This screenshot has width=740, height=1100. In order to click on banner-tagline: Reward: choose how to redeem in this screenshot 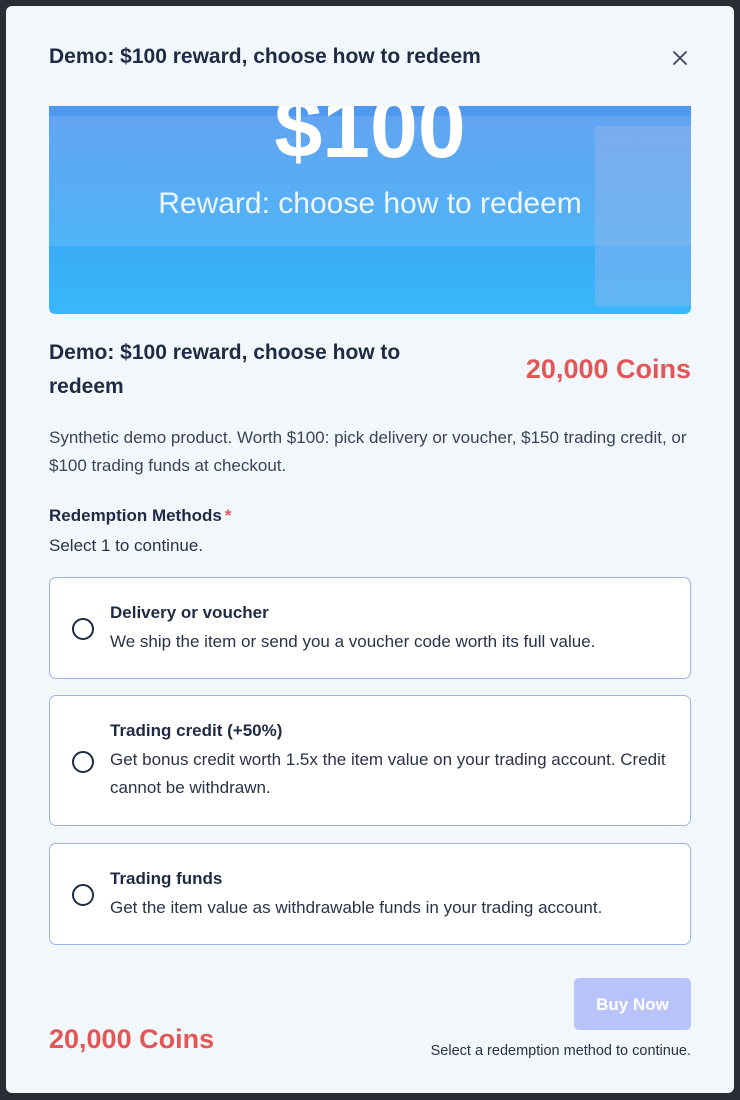, I will do `click(370, 203)`.